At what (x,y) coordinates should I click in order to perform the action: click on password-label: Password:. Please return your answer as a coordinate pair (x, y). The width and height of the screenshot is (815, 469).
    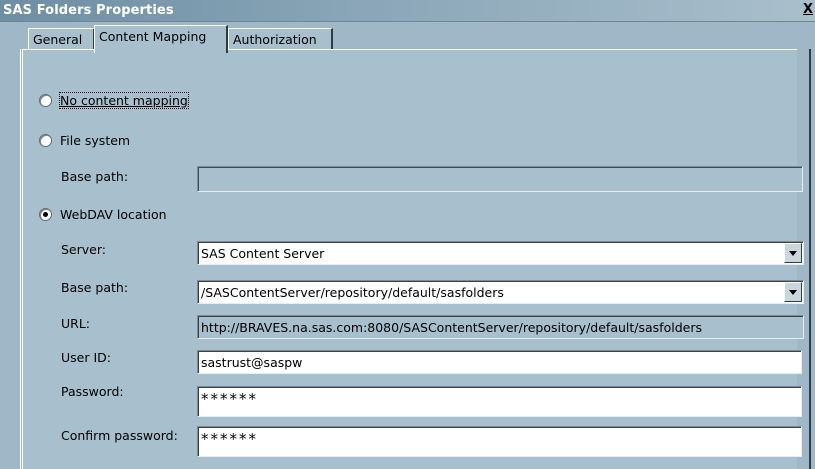
    Looking at the image, I should click on (92, 391).